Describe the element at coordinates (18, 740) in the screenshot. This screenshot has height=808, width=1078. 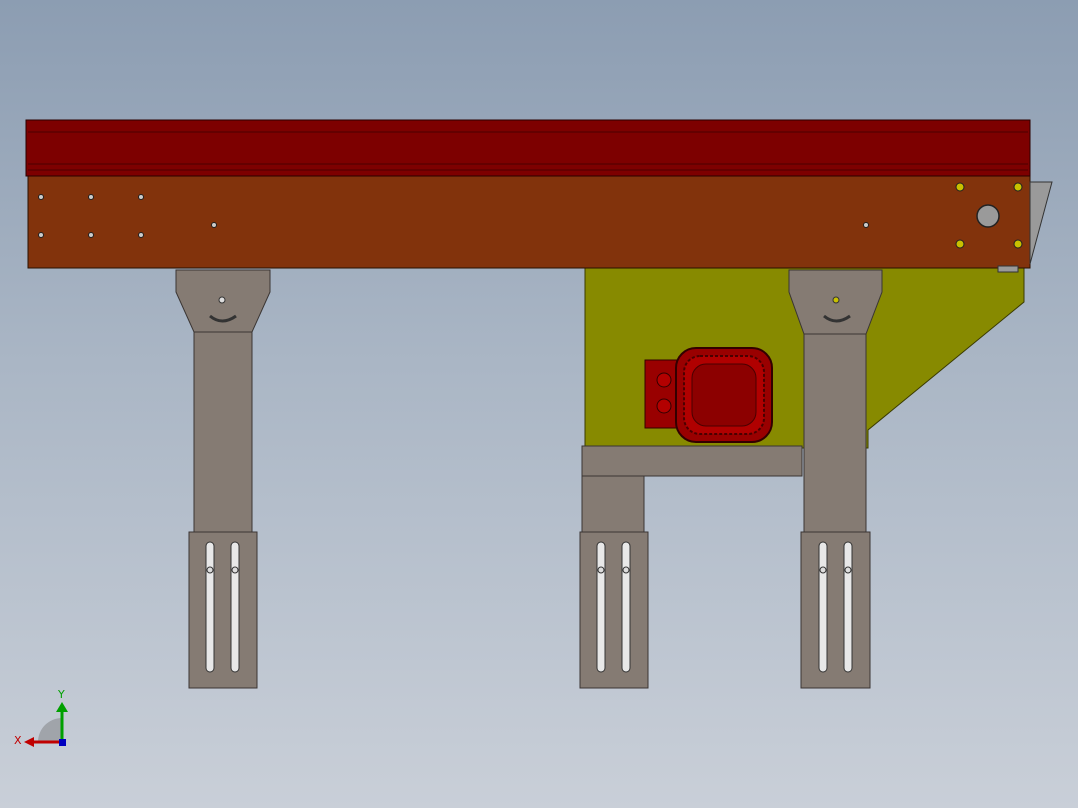
I see `x-axis-label: X` at that location.